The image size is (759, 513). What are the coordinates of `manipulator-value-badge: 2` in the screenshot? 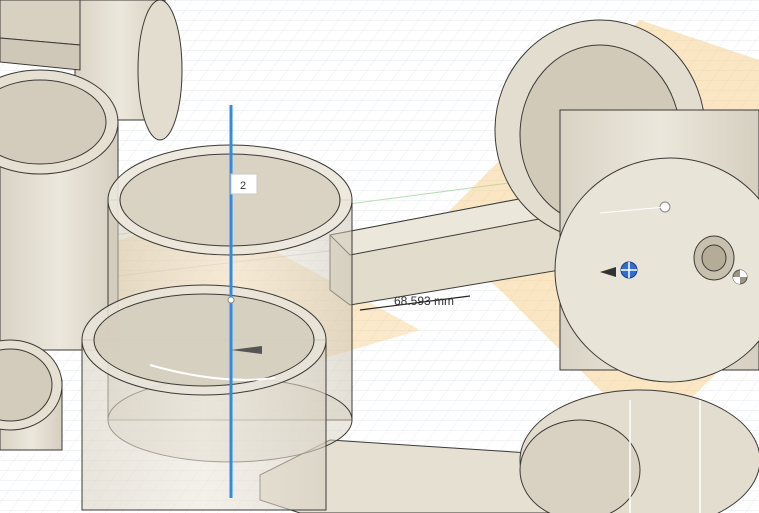 It's located at (244, 184).